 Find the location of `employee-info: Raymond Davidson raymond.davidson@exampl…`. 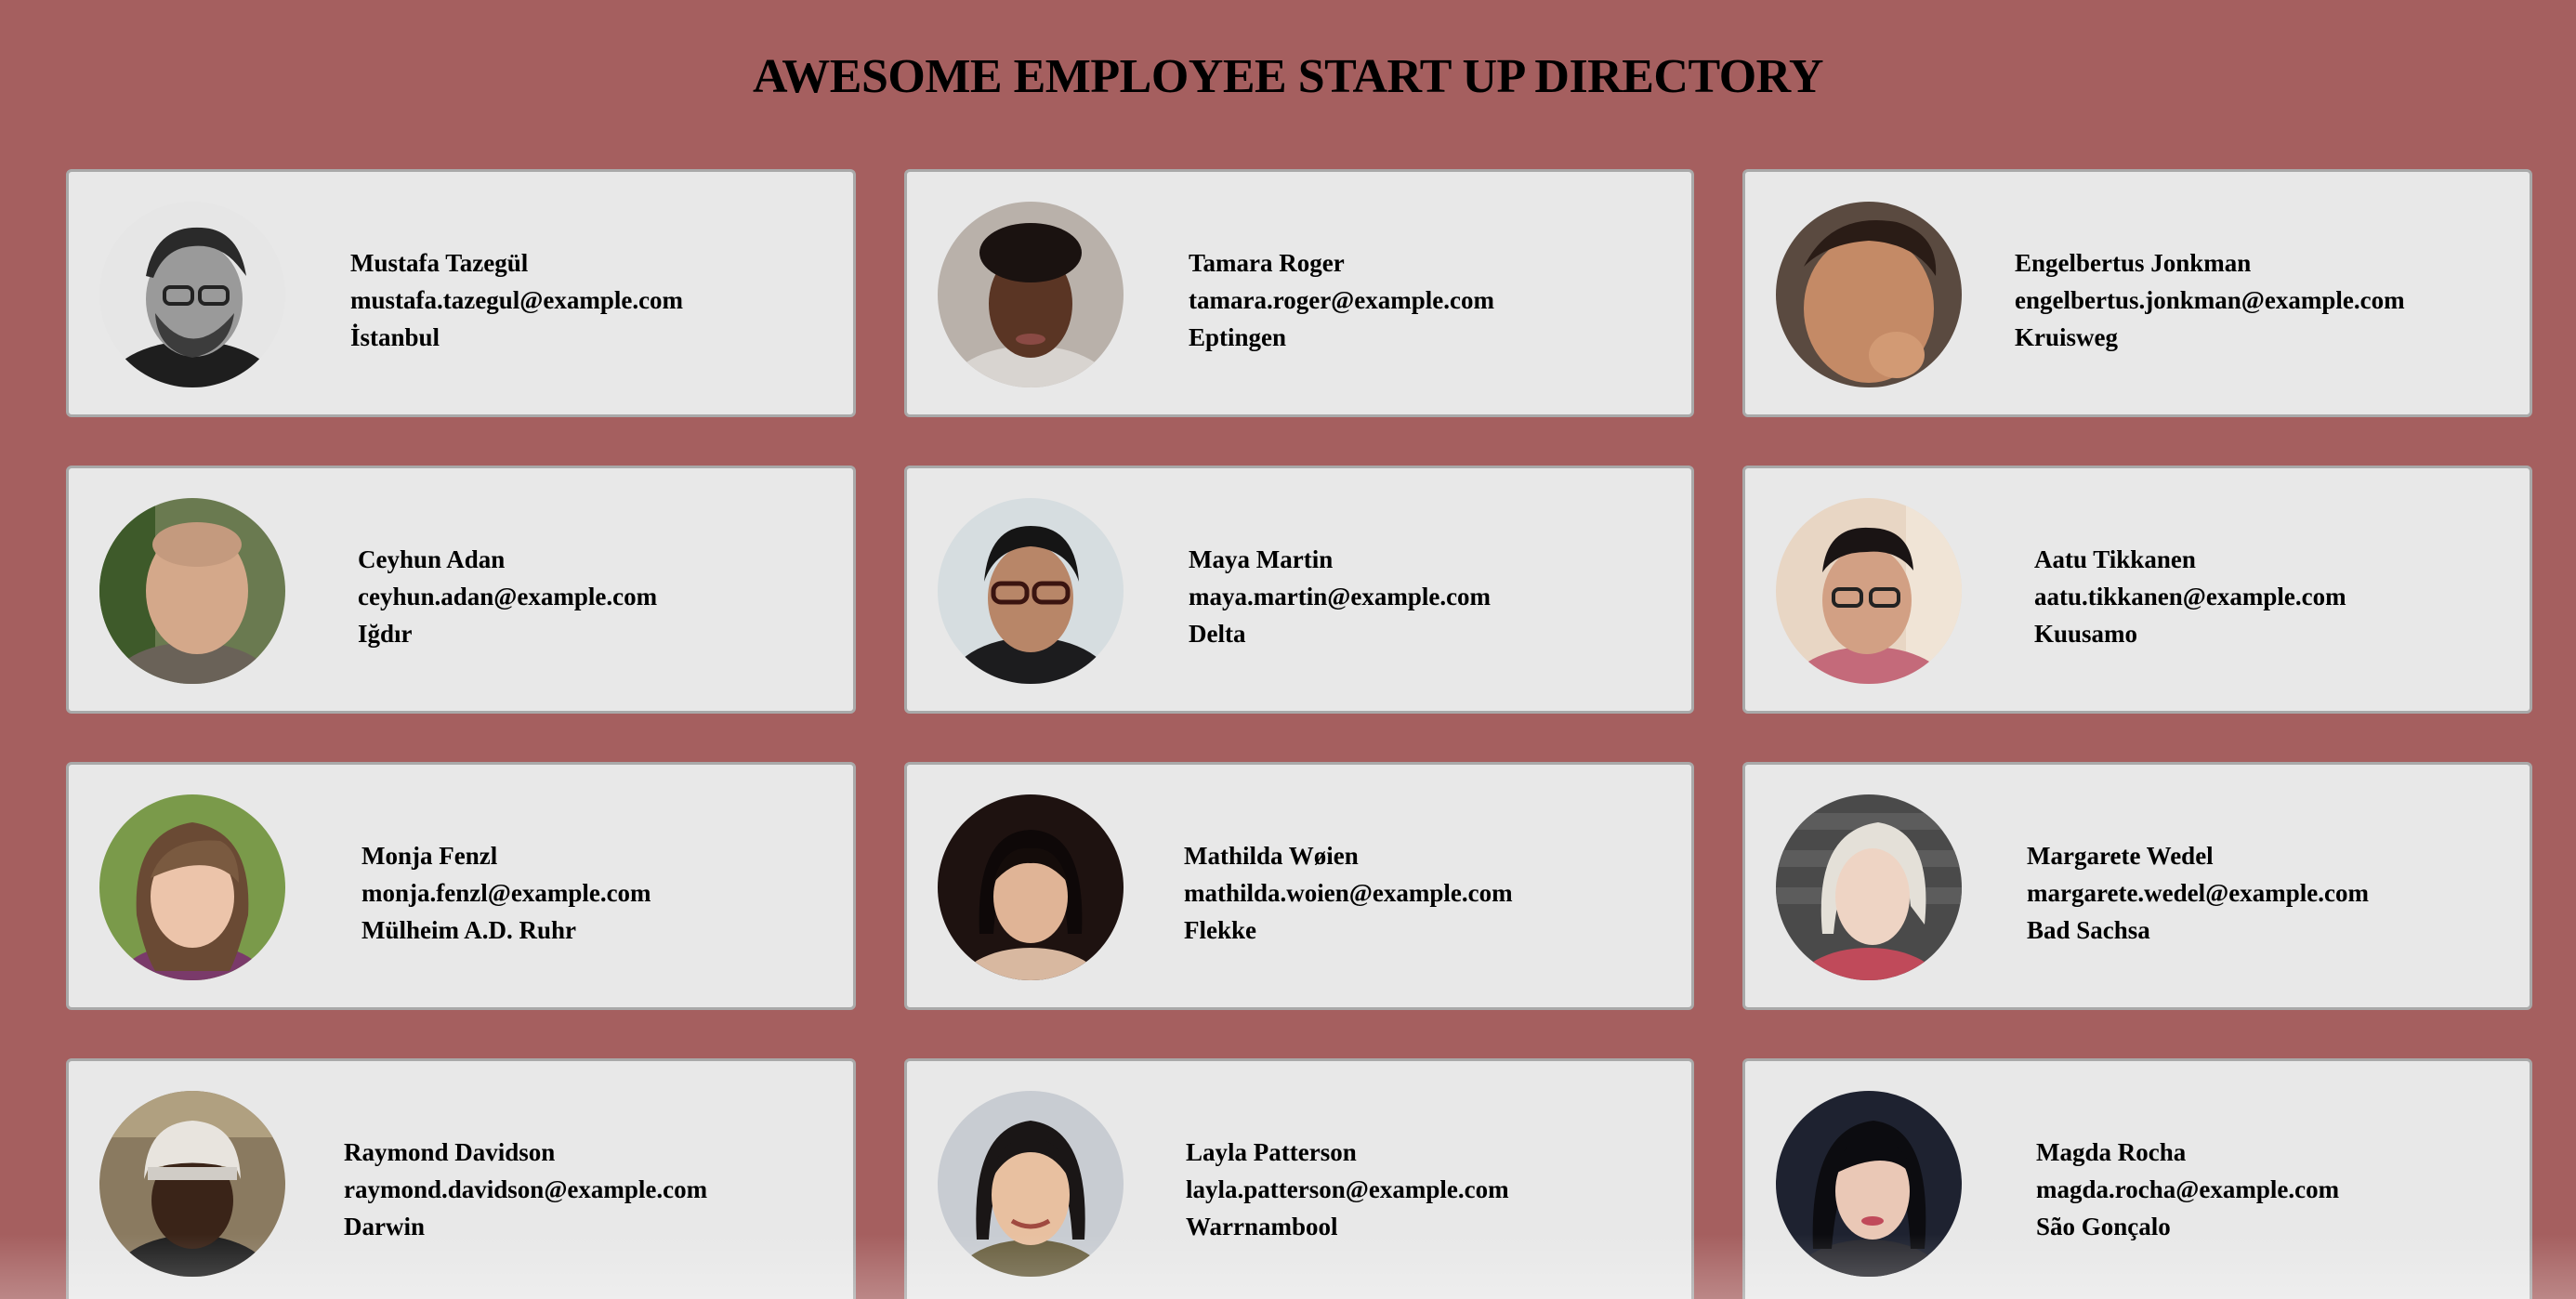

employee-info: Raymond Davidson raymond.davidson@exampl… is located at coordinates (525, 1189).